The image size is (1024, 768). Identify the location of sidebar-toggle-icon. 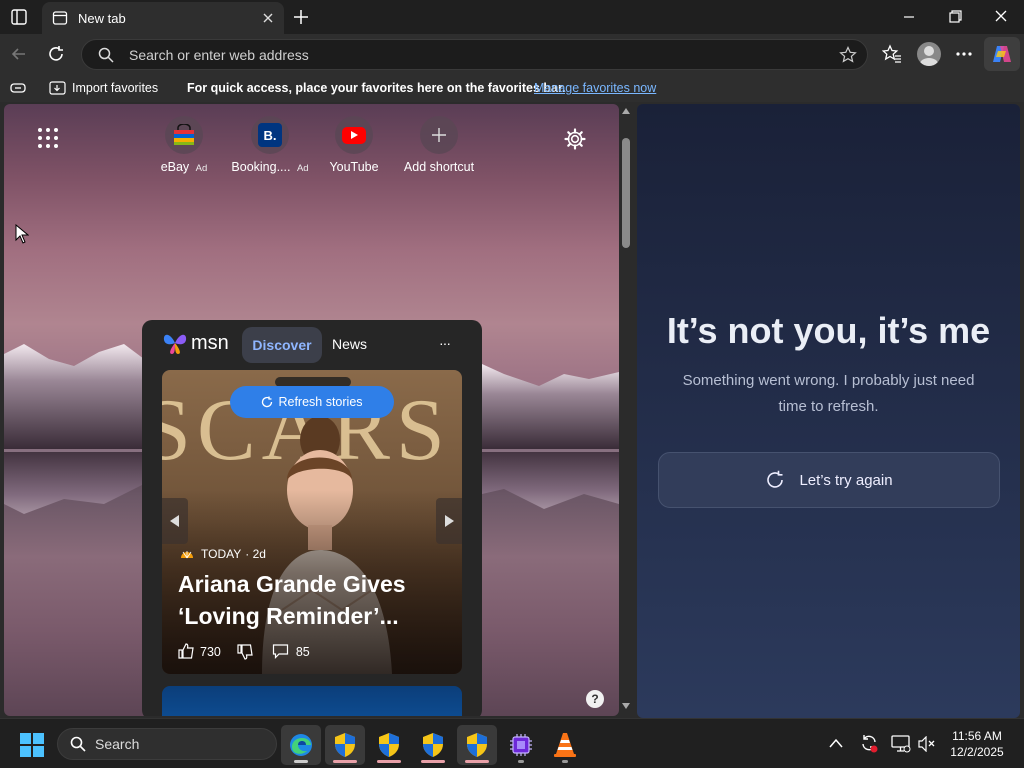
(18, 88).